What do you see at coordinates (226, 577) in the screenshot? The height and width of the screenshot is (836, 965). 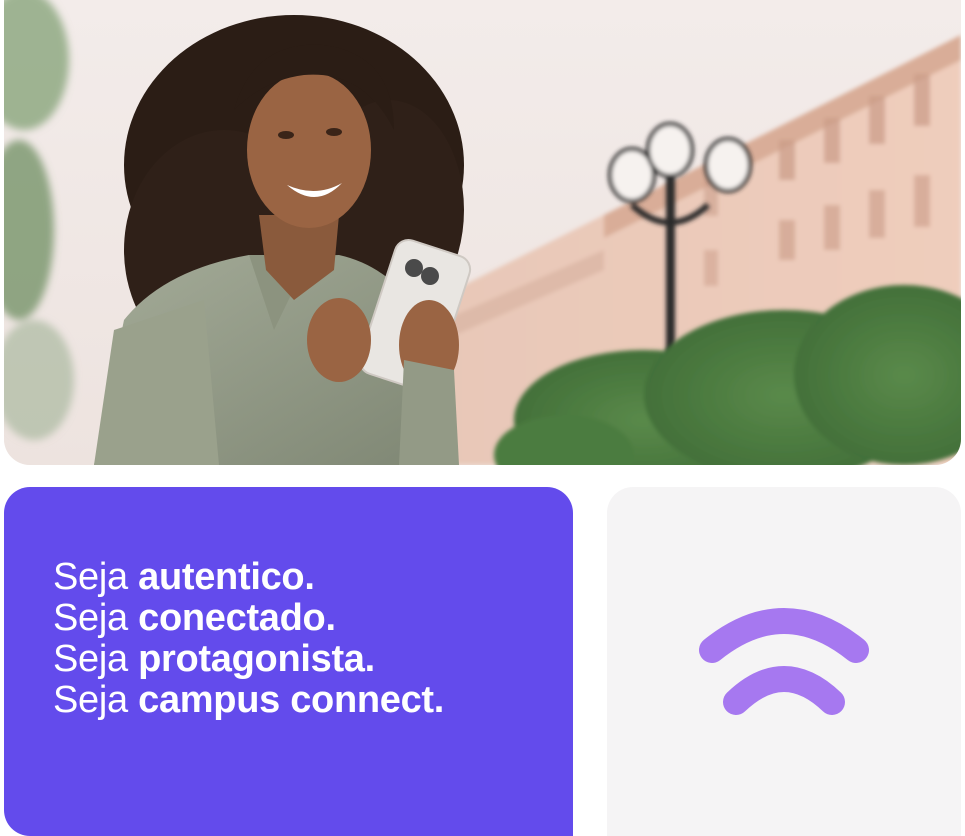 I see `slogan-emphasis: autentico.` at bounding box center [226, 577].